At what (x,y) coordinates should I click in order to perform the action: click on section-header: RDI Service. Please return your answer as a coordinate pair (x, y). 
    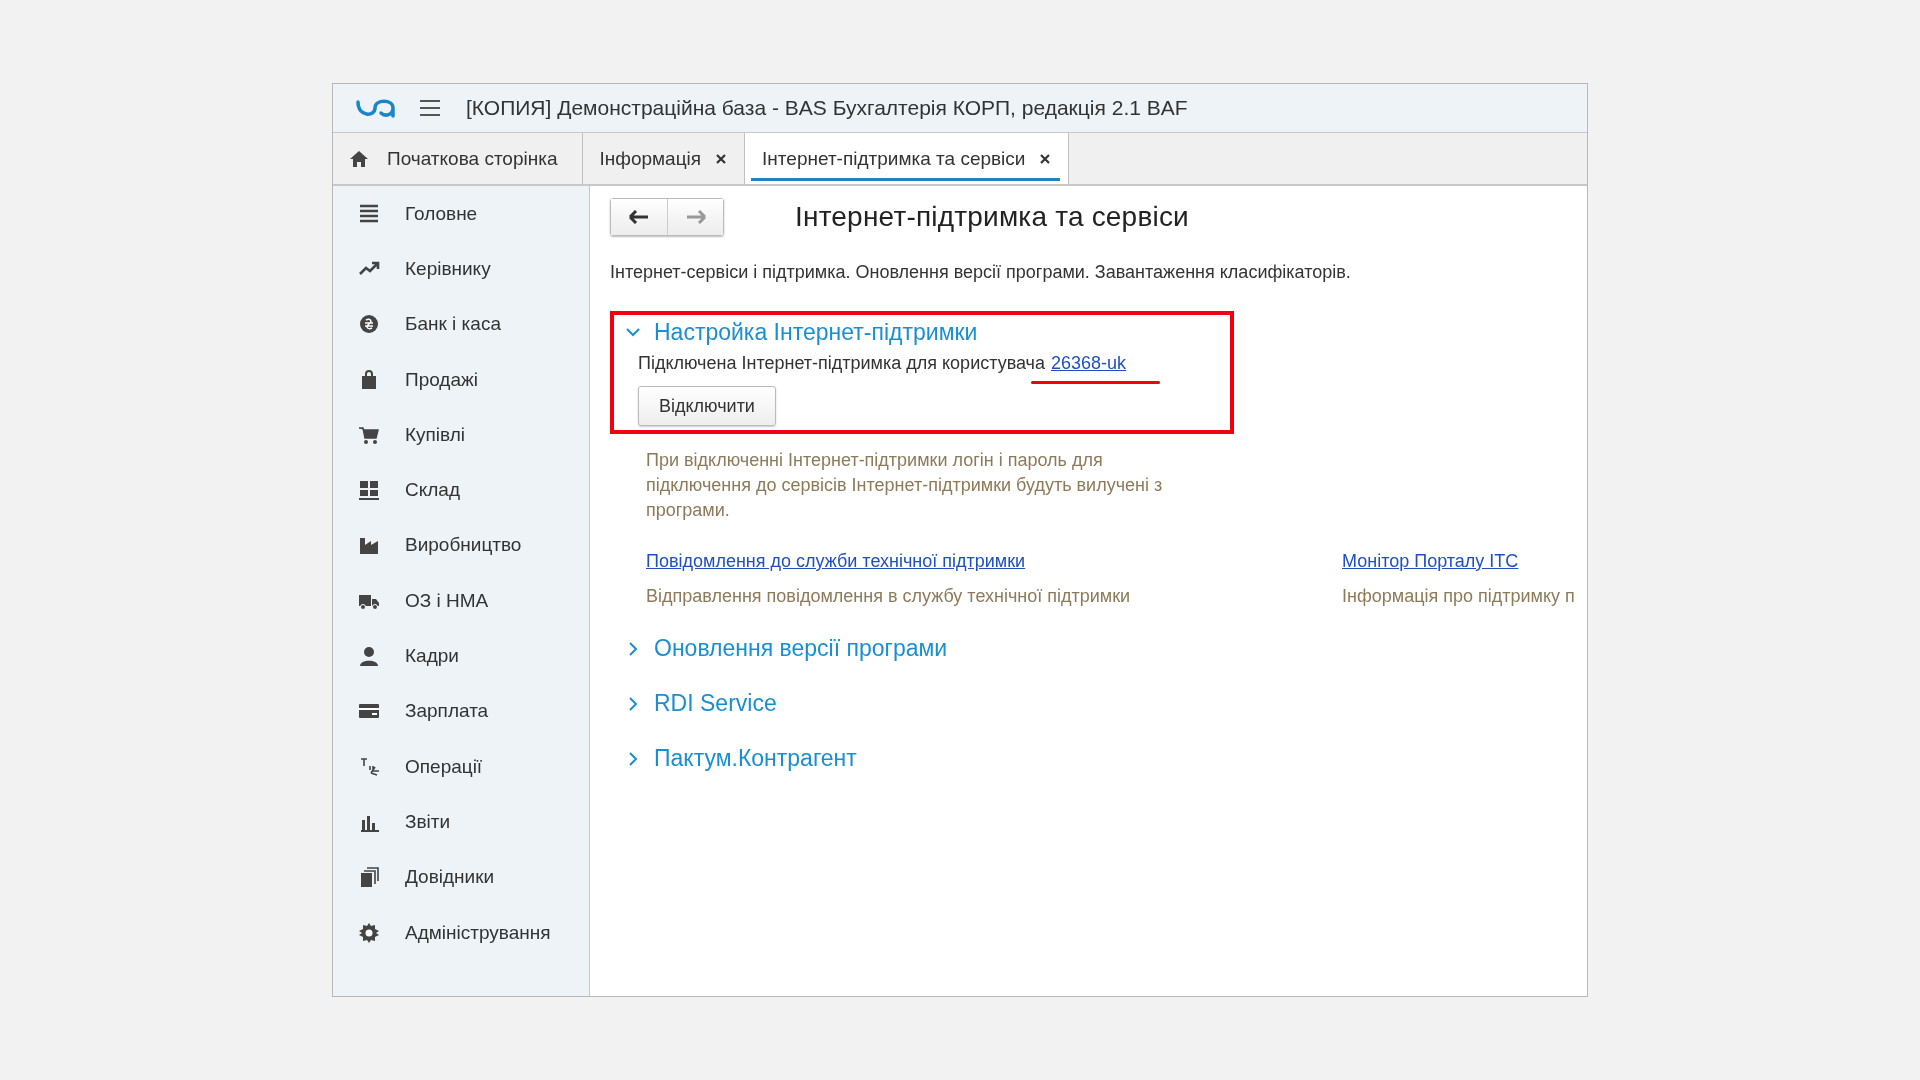
    Looking at the image, I should click on (905, 703).